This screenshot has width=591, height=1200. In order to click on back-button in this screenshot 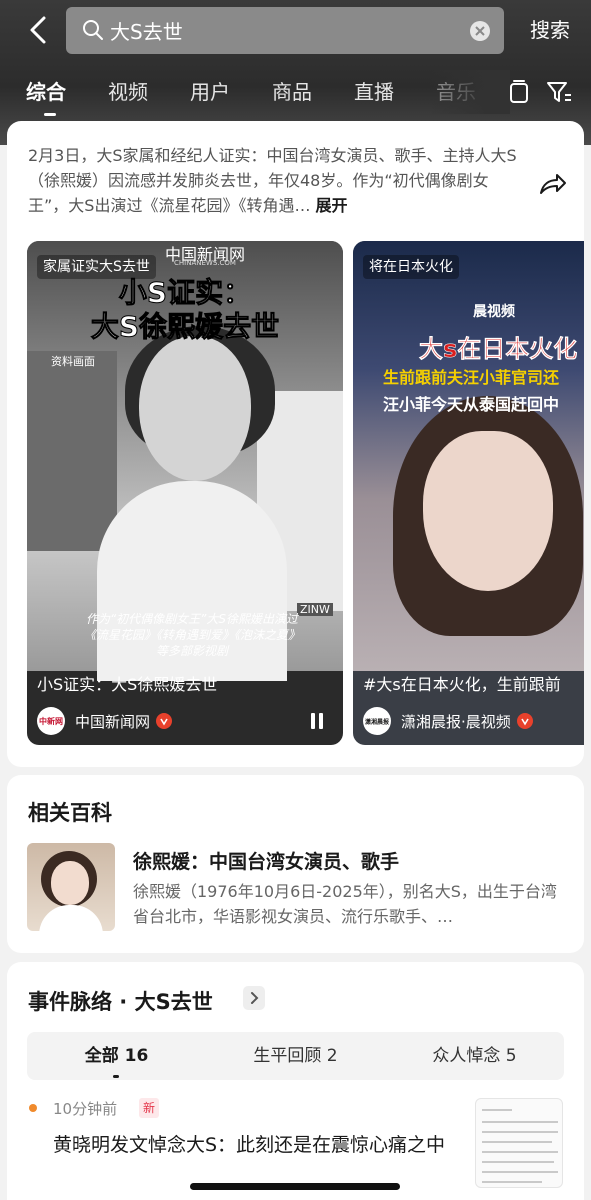, I will do `click(38, 30)`.